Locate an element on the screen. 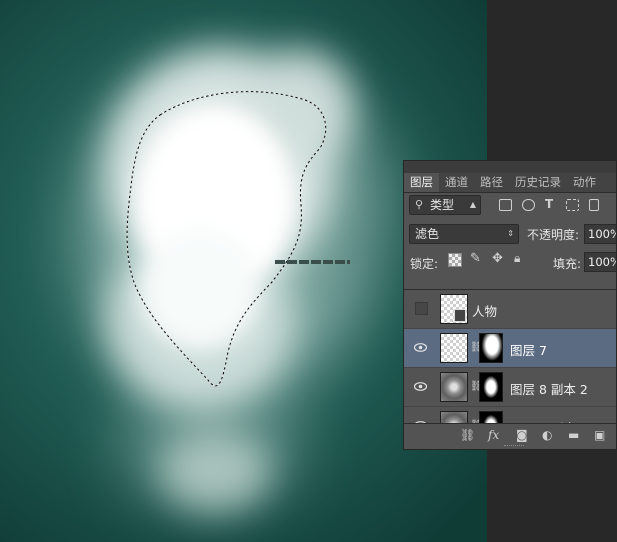 This screenshot has height=542, width=617. layer-row-layer7: ⛓ 图层 7 is located at coordinates (510, 348).